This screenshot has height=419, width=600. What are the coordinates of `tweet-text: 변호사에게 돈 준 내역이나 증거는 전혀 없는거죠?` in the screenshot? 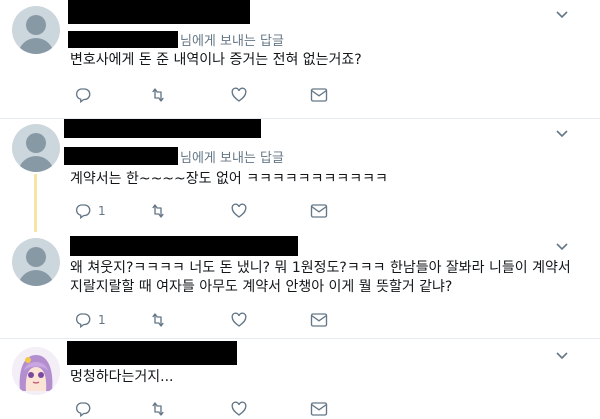 It's located at (216, 60).